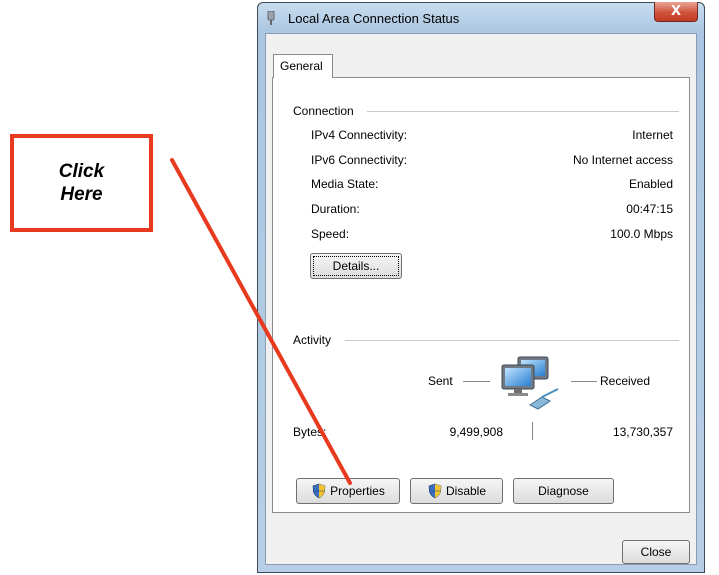 The image size is (719, 575). Describe the element at coordinates (359, 160) in the screenshot. I see `ipv6-label: IPv6 Connectivity:` at that location.